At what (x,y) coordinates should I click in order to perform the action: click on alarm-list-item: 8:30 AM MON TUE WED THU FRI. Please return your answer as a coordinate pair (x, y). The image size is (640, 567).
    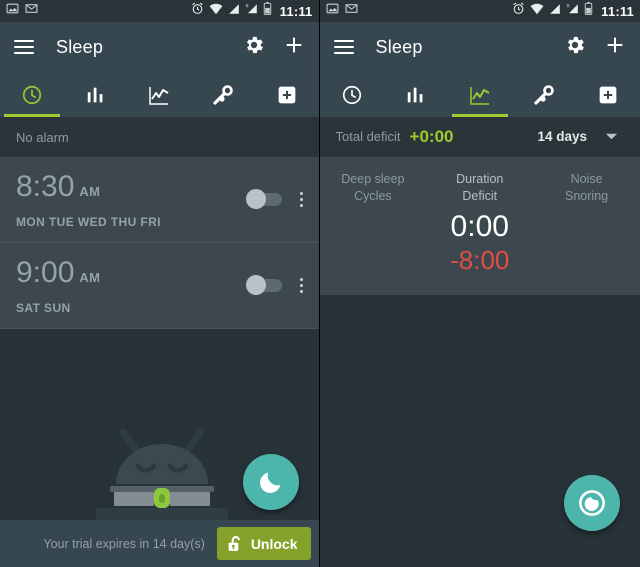
    Looking at the image, I should click on (159, 200).